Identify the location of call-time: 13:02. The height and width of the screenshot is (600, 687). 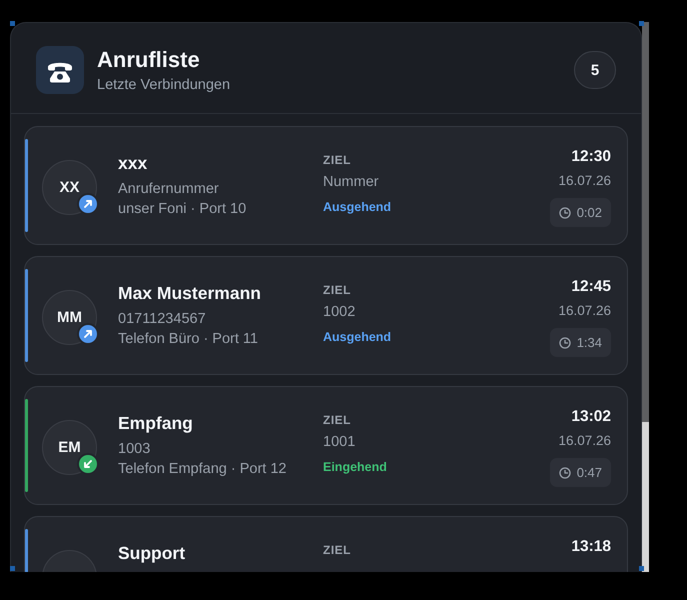
(591, 416).